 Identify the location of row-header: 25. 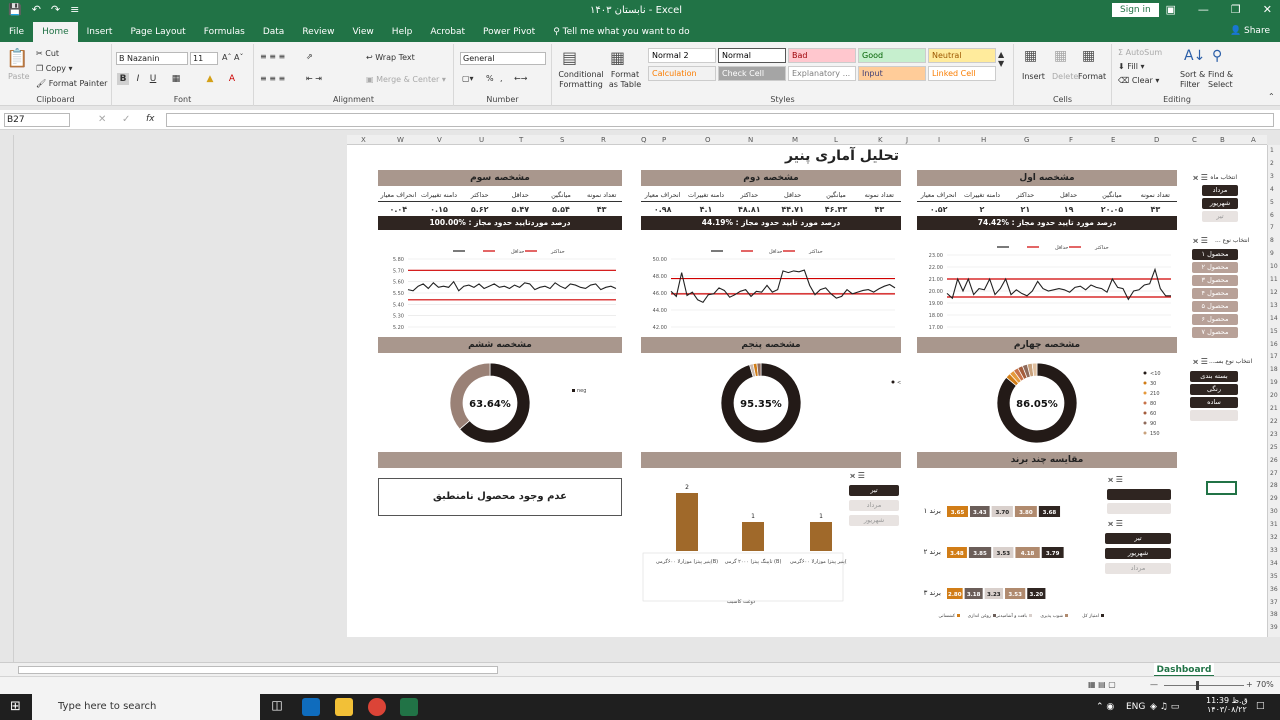
(1274, 447).